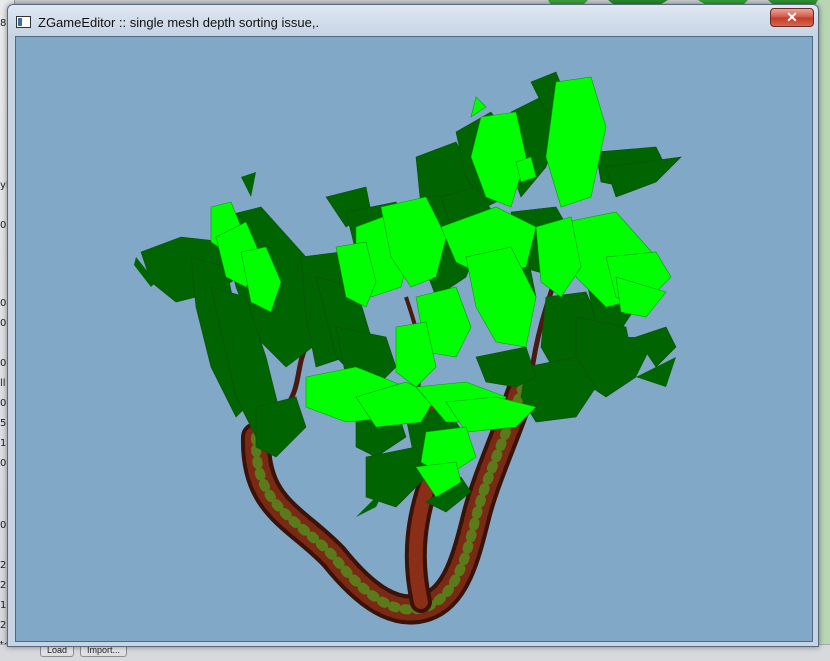 This screenshot has height=661, width=830. I want to click on close-icon: ✕, so click(792, 17).